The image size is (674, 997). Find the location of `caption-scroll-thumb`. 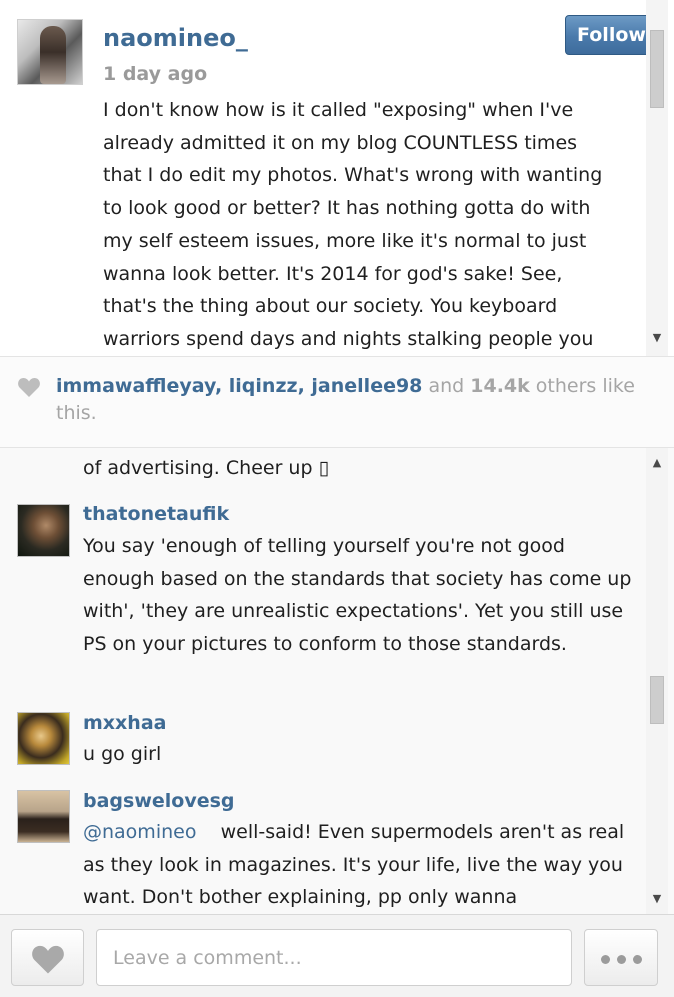

caption-scroll-thumb is located at coordinates (657, 69).